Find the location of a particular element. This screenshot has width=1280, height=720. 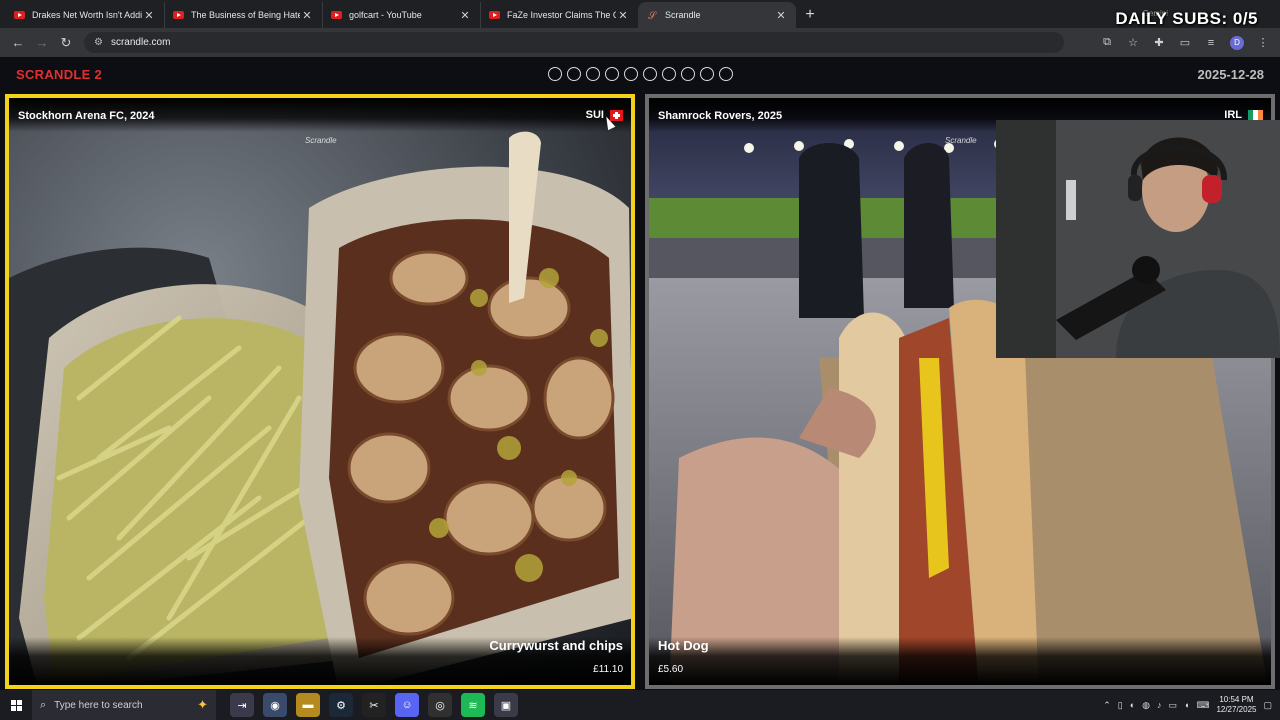

reload-button: ↻ is located at coordinates (66, 43).